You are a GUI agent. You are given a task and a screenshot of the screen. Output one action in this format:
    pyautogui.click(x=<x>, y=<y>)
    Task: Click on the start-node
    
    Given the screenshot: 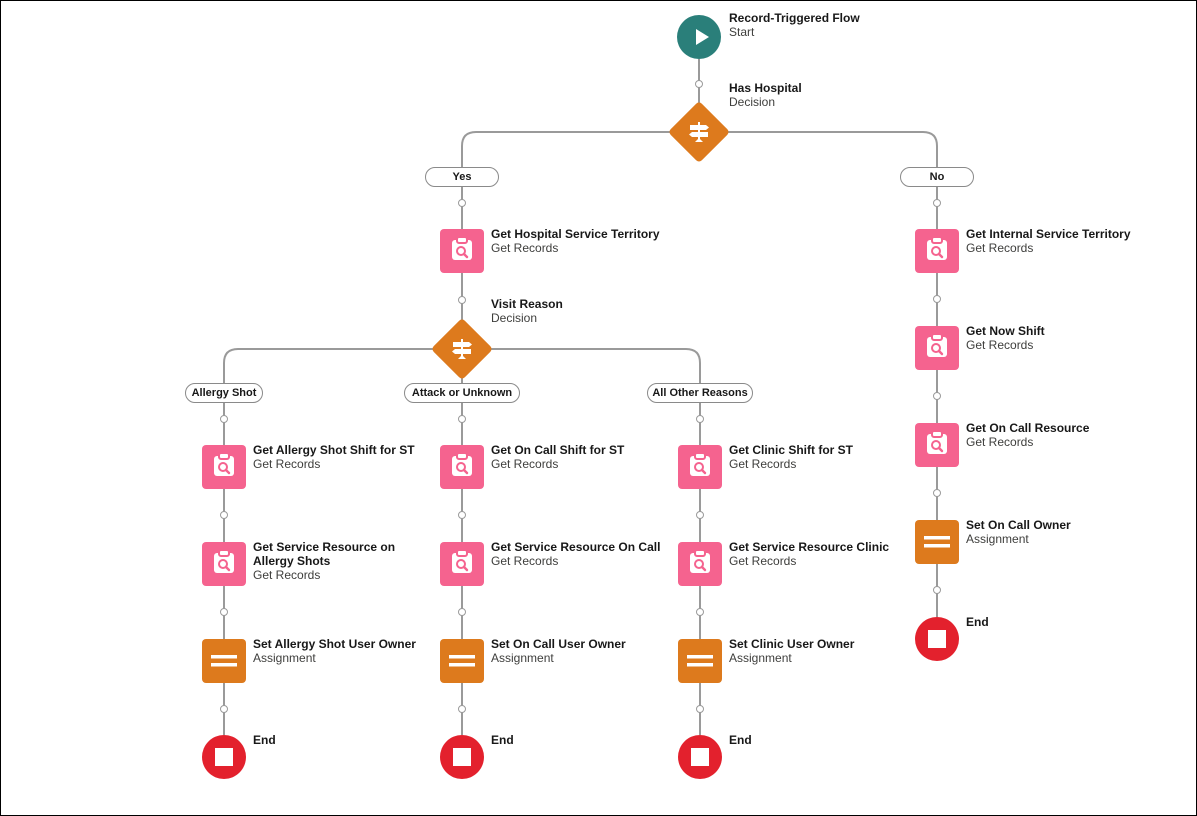 What is the action you would take?
    pyautogui.click(x=699, y=37)
    